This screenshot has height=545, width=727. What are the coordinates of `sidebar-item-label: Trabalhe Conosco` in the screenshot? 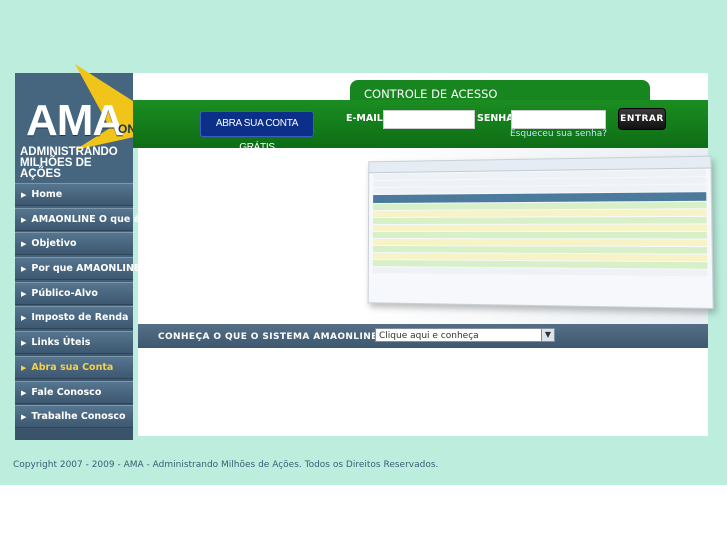 It's located at (78, 417).